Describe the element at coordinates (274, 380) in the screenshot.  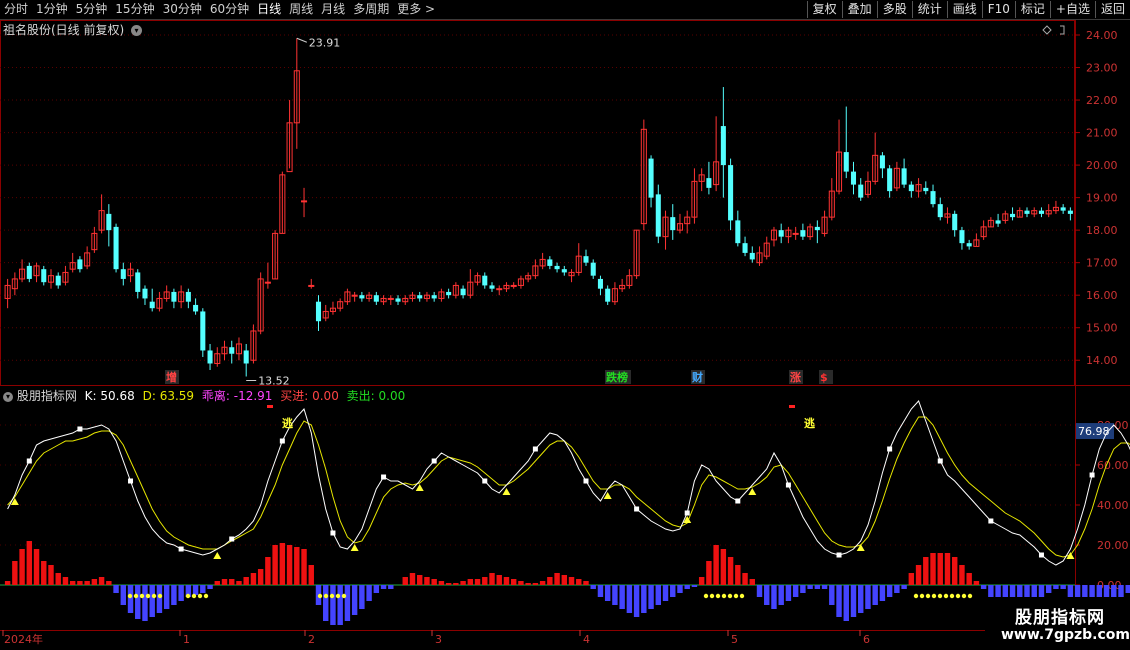
I see `low-price-label: 13.52` at that location.